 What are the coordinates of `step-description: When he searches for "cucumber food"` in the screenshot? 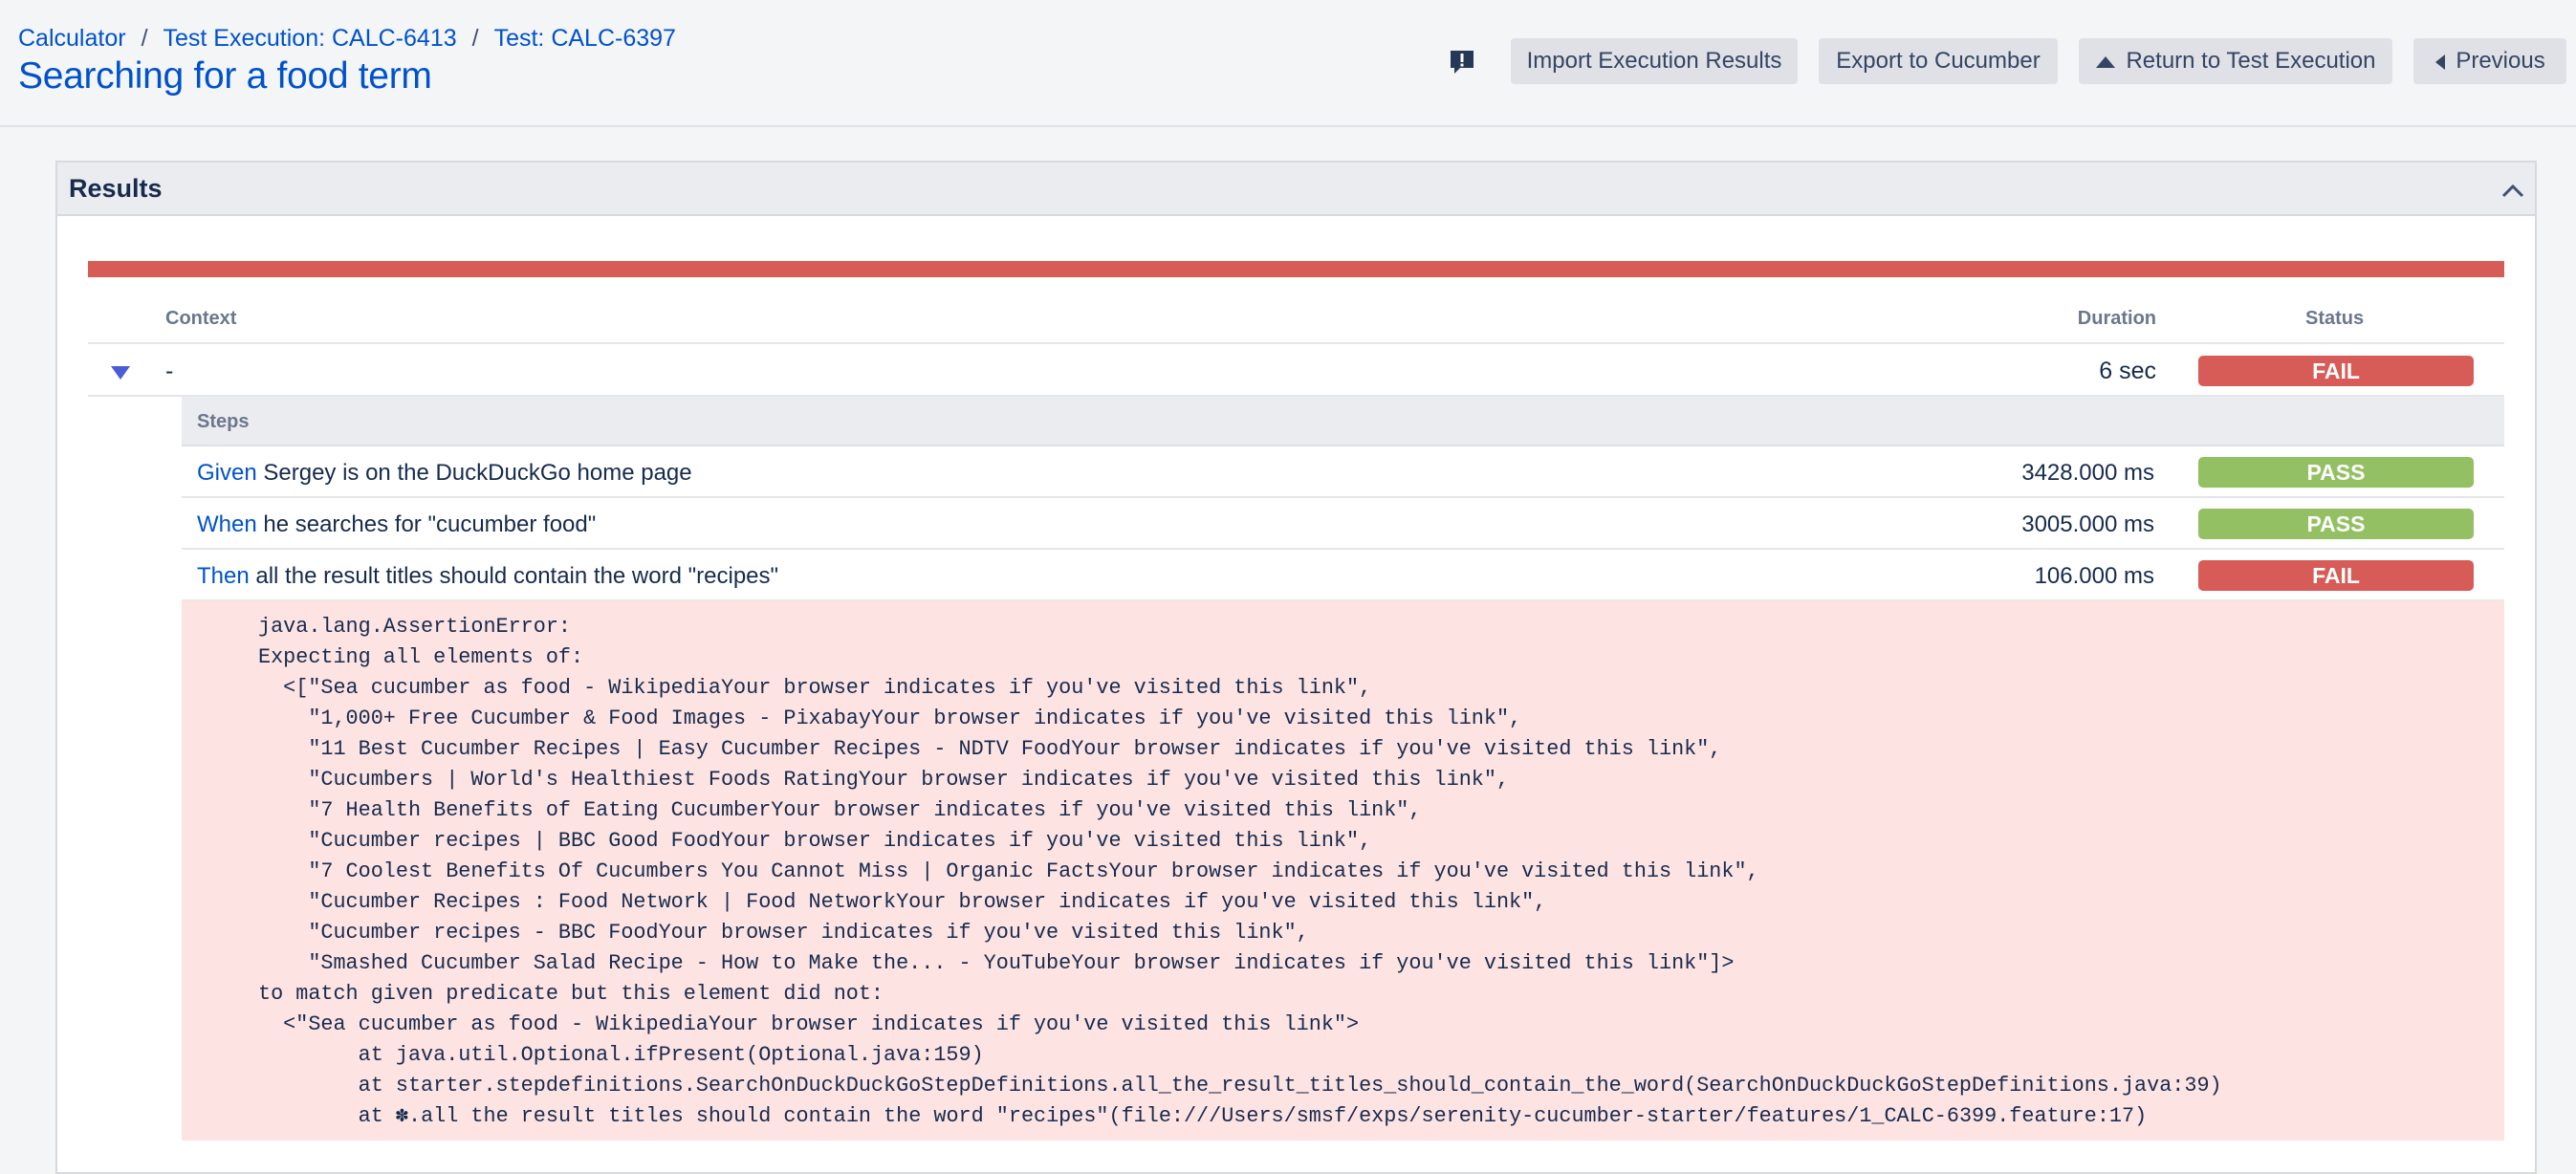 It's located at (396, 524).